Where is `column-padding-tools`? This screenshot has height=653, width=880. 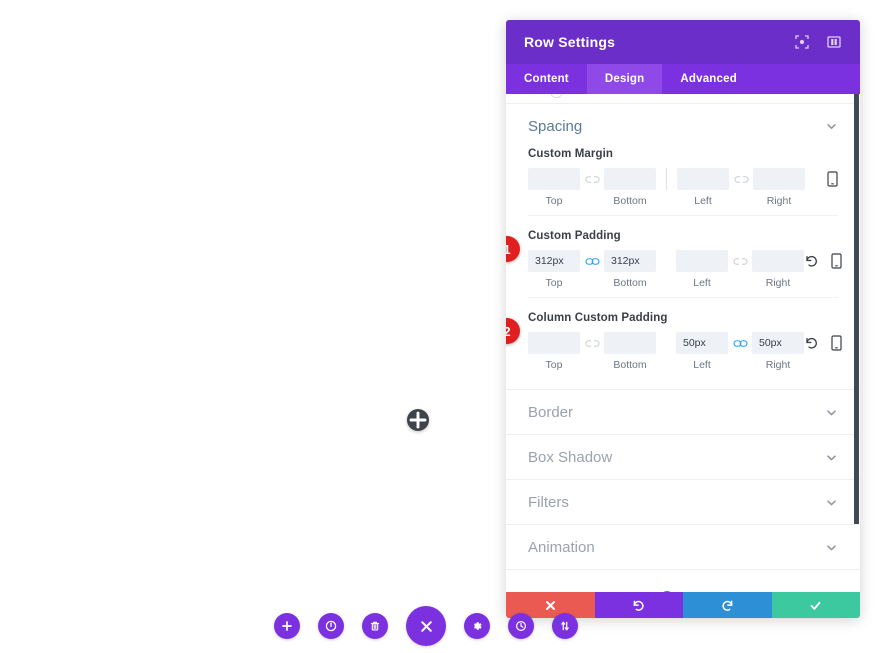
column-padding-tools is located at coordinates (823, 341).